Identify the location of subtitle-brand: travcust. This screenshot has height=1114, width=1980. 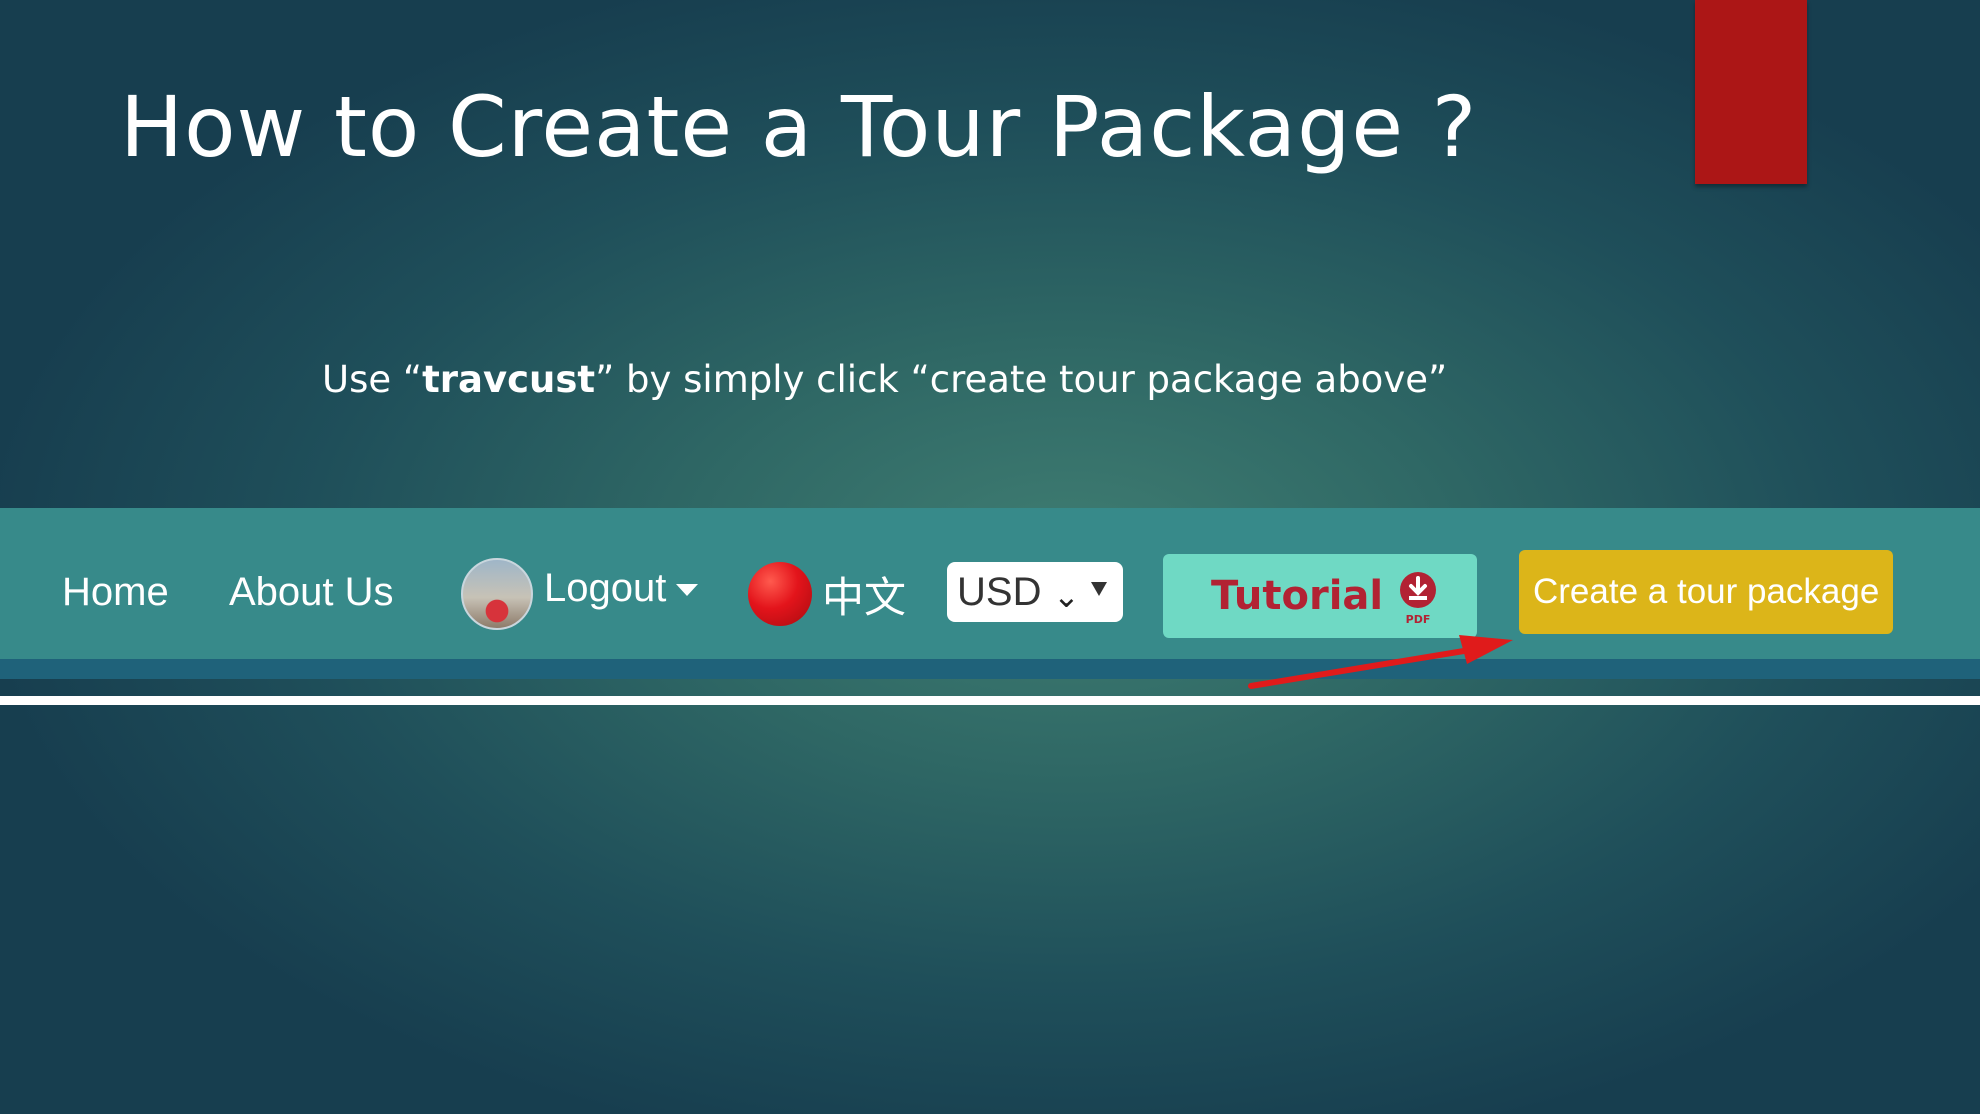
(509, 379).